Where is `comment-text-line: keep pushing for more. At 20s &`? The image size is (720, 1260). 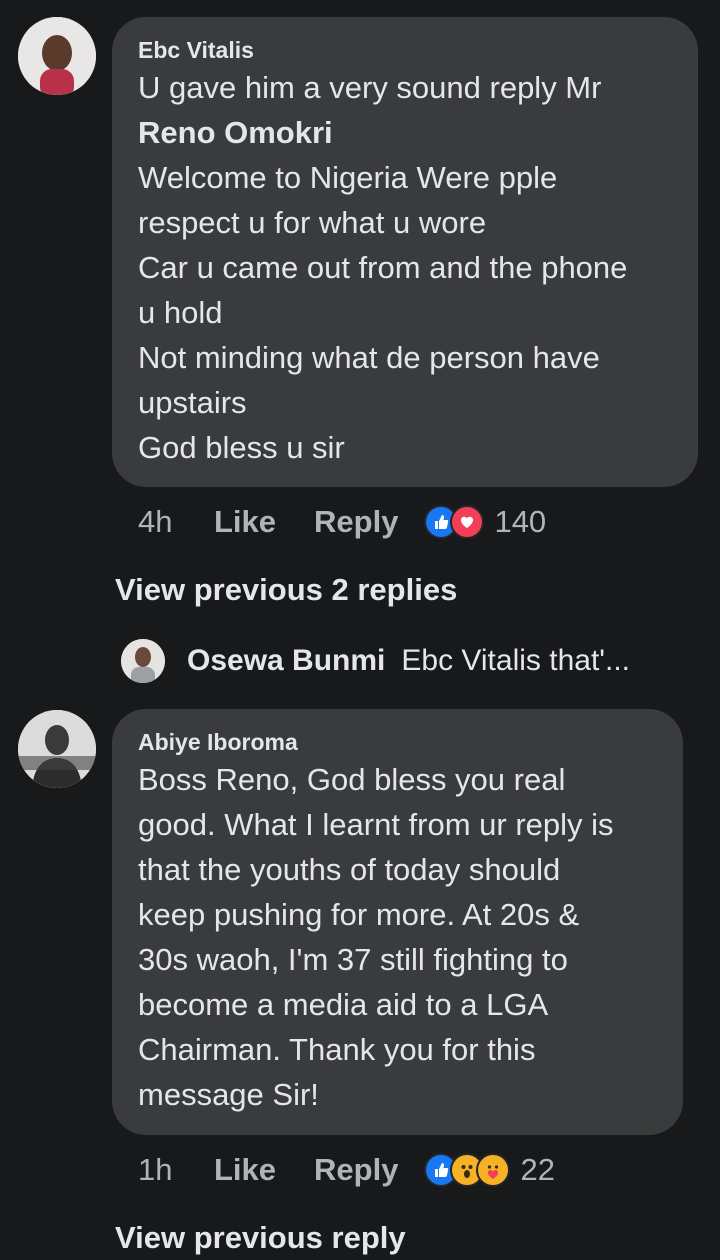 comment-text-line: keep pushing for more. At 20s & is located at coordinates (359, 914).